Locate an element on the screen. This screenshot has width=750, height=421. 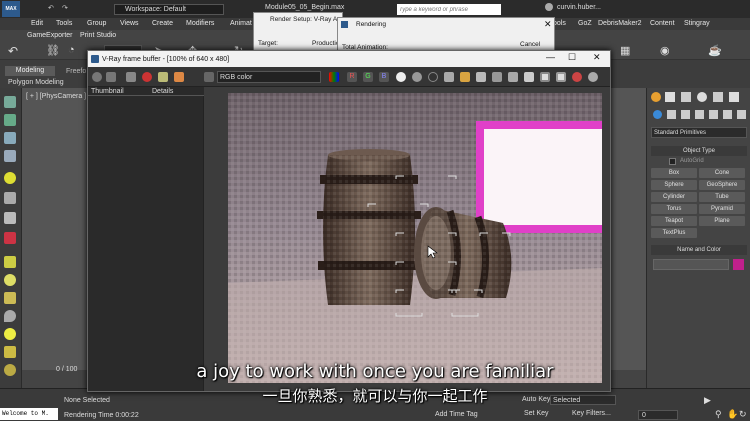
object-name-field is located at coordinates (691, 264).